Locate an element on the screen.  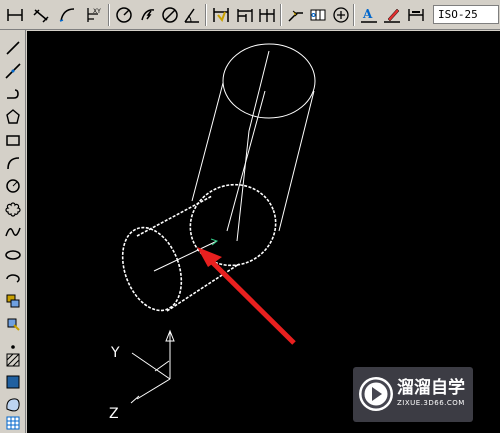
ucs-y-axis is located at coordinates (151, 366).